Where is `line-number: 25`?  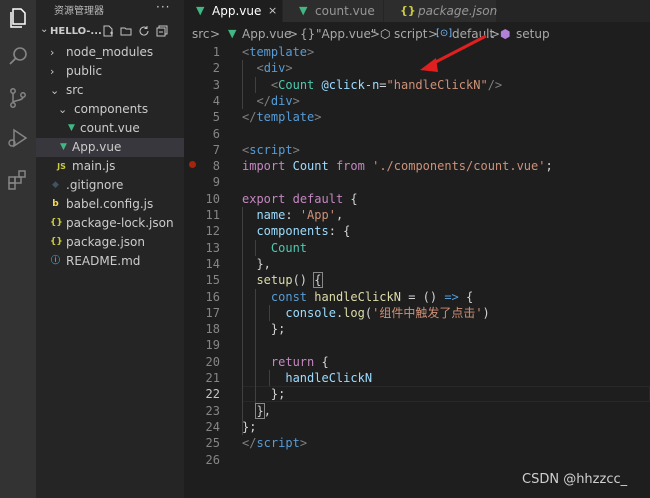 line-number: 25 is located at coordinates (212, 443).